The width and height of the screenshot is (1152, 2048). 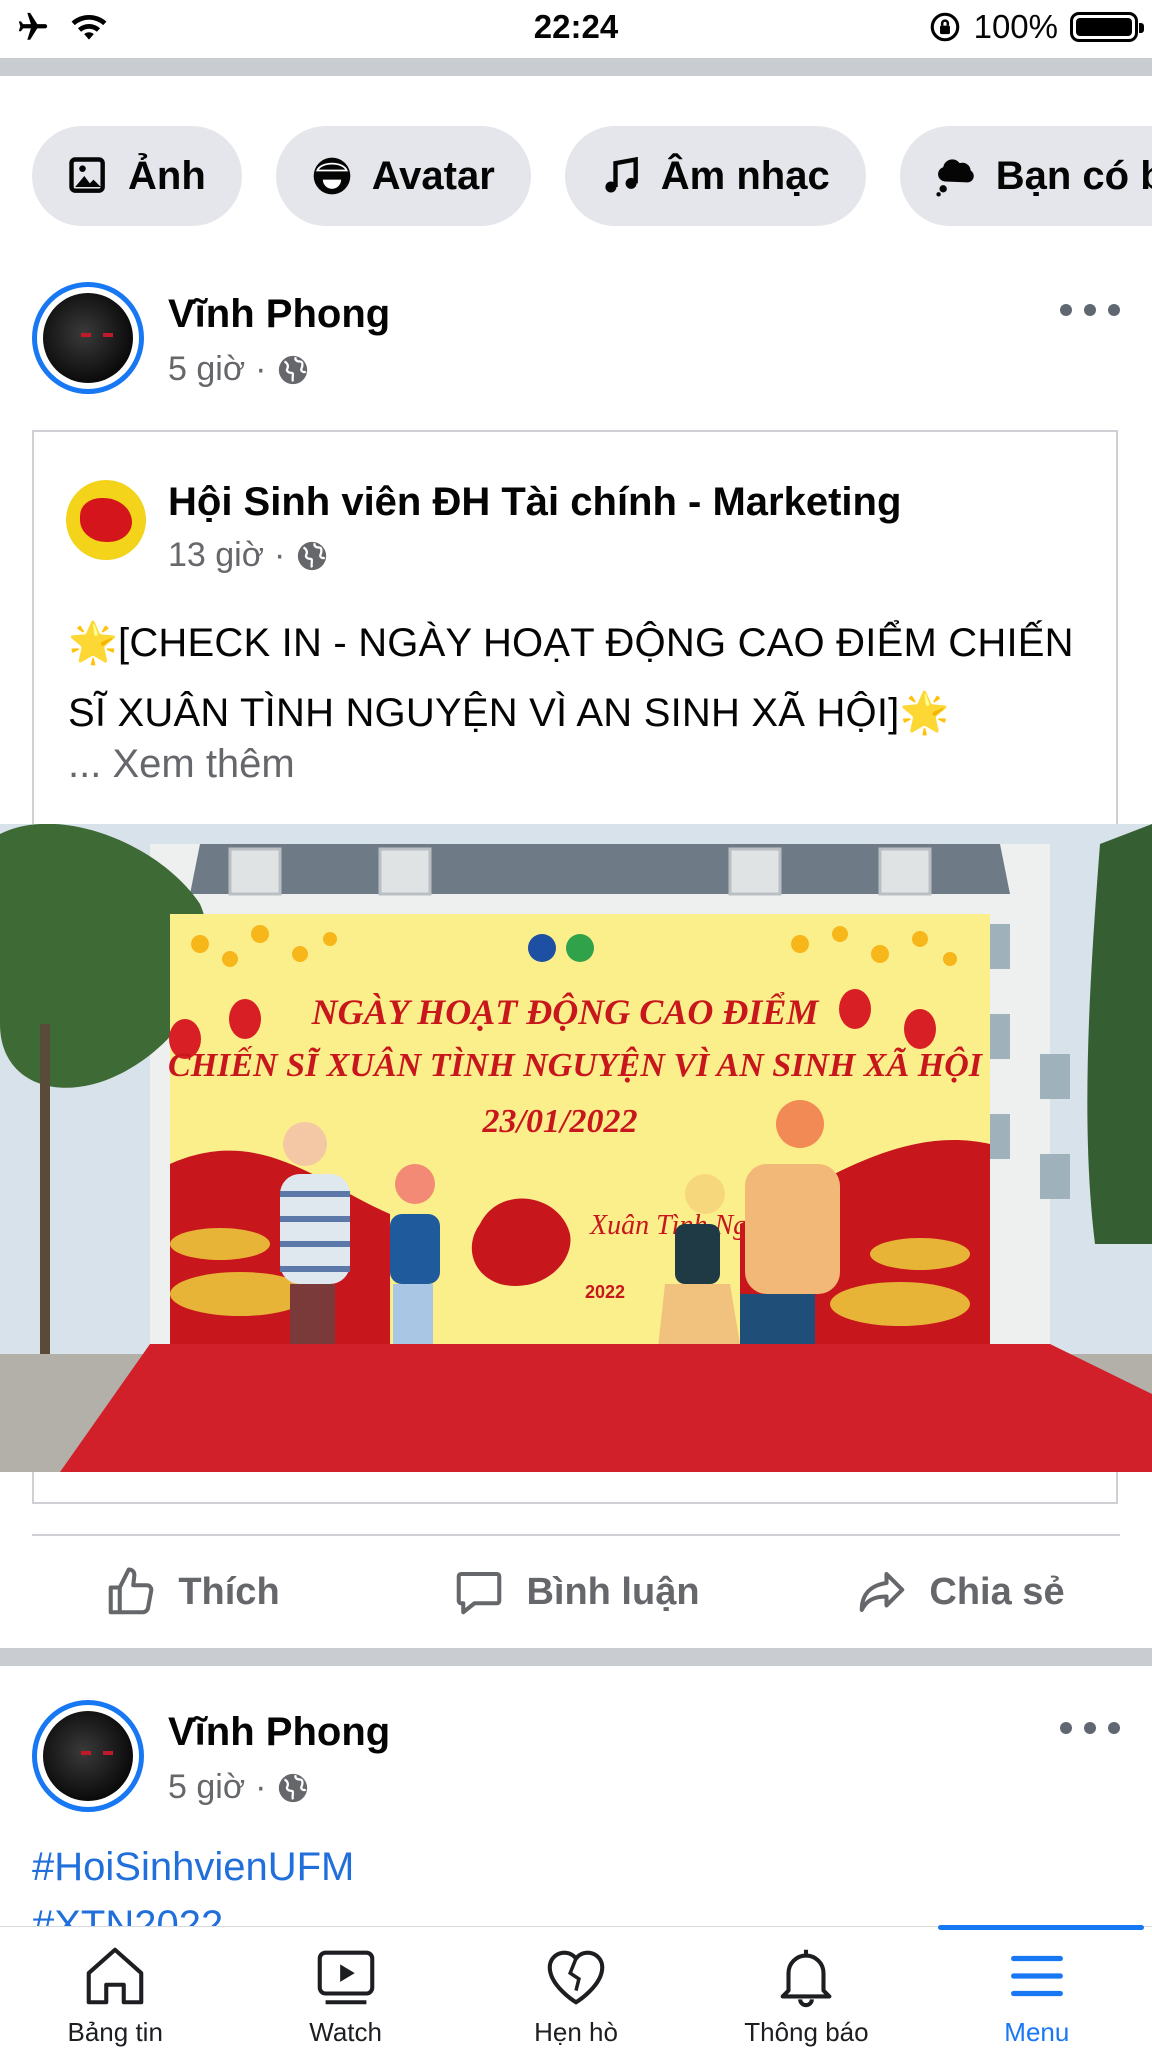 I want to click on bell-icon, so click(x=806, y=1978).